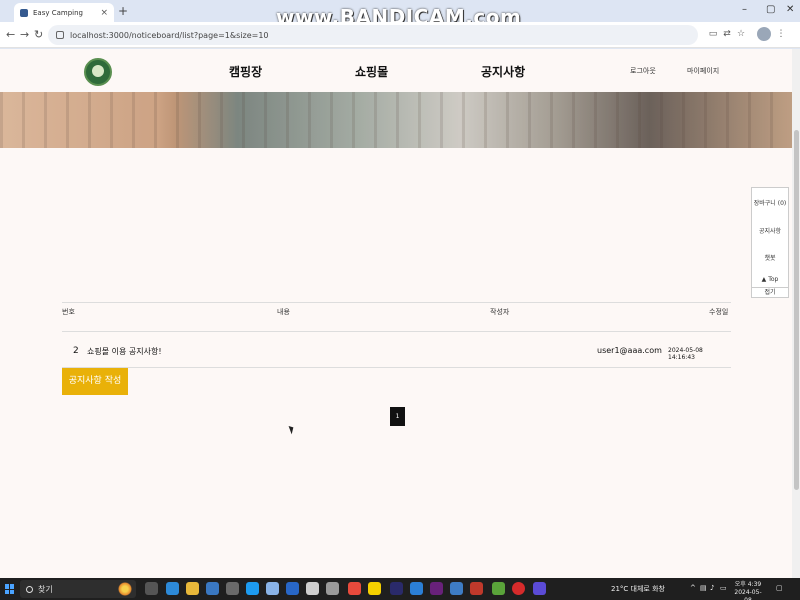  What do you see at coordinates (741, 34) in the screenshot?
I see `bookmark-star-icon: ☆` at bounding box center [741, 34].